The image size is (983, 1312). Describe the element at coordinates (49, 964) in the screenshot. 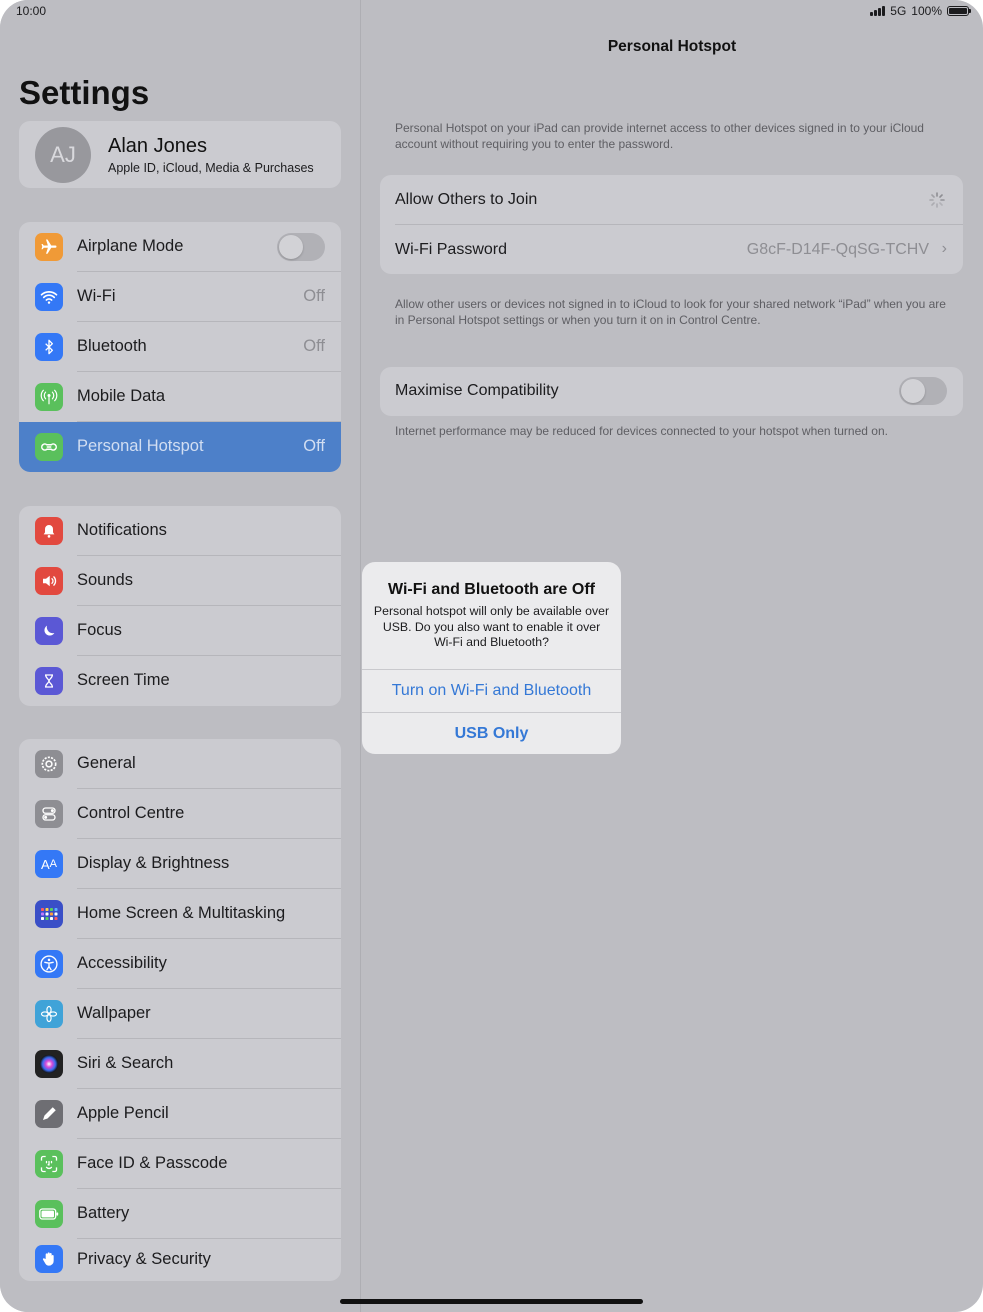

I see `accessibility-icon` at that location.